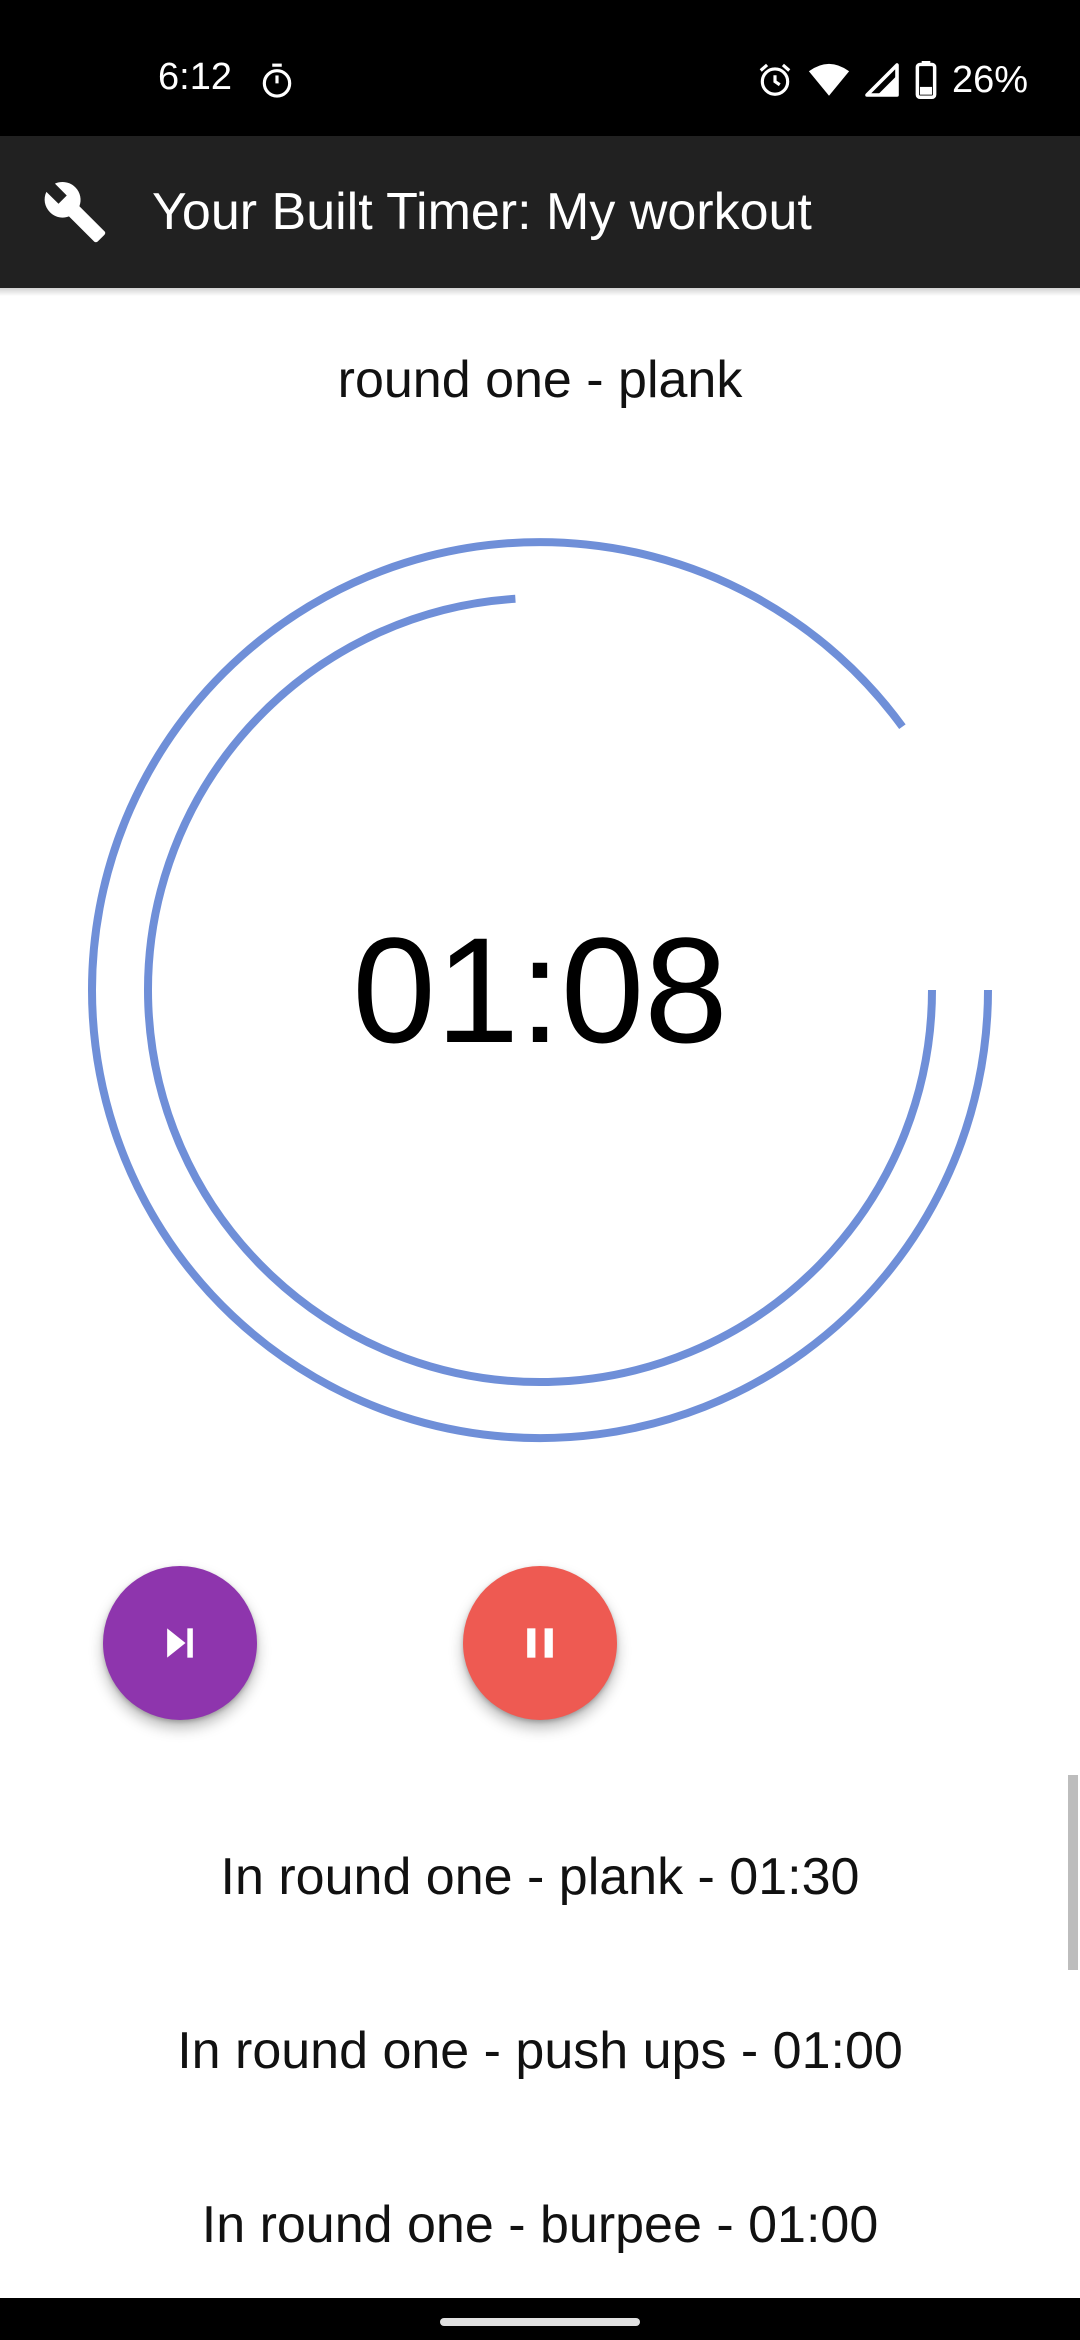 This screenshot has width=1080, height=2340. Describe the element at coordinates (1073, 1872) in the screenshot. I see `scrollbar` at that location.